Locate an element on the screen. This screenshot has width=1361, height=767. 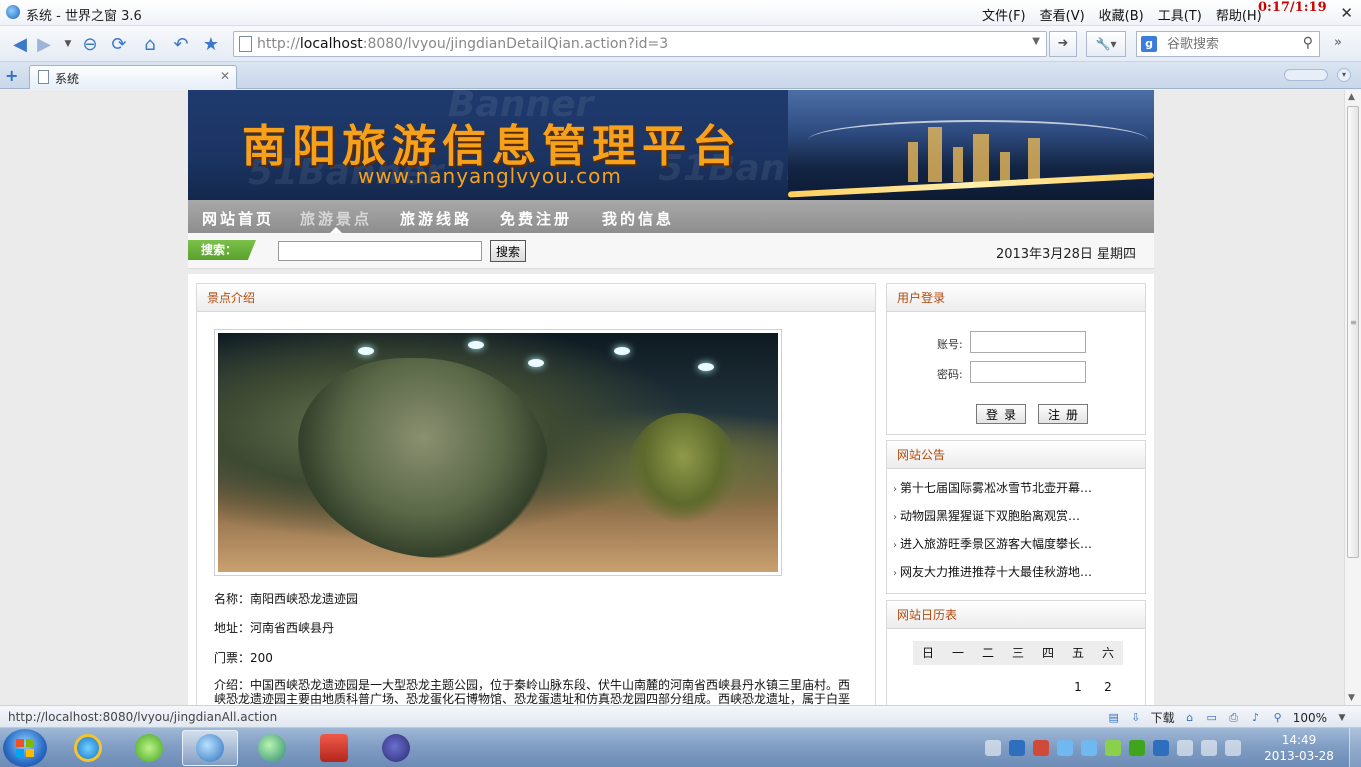
day-cell: 2 is located at coordinates (1108, 687).